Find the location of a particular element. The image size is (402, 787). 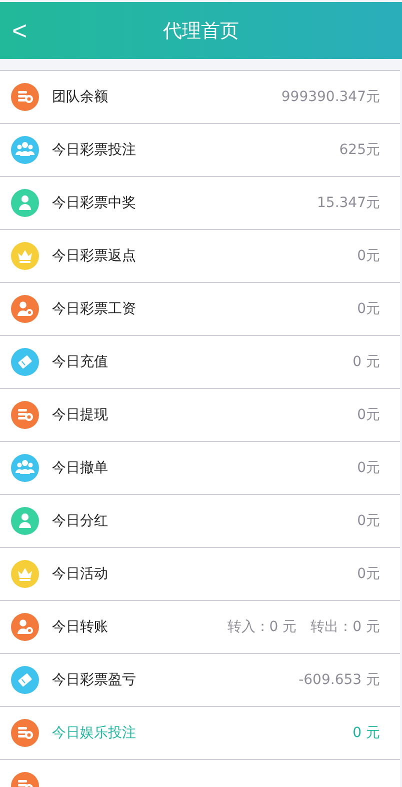

row-value: 625元 is located at coordinates (359, 150).